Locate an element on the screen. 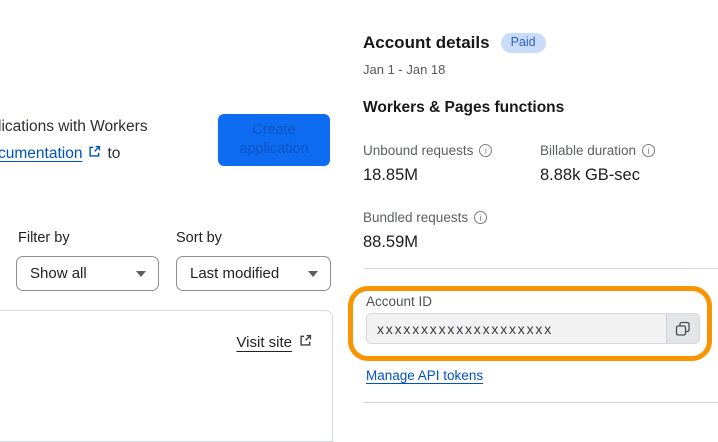 Image resolution: width=718 pixels, height=442 pixels. metric-label-bundled: Bundled requests i is located at coordinates (425, 217).